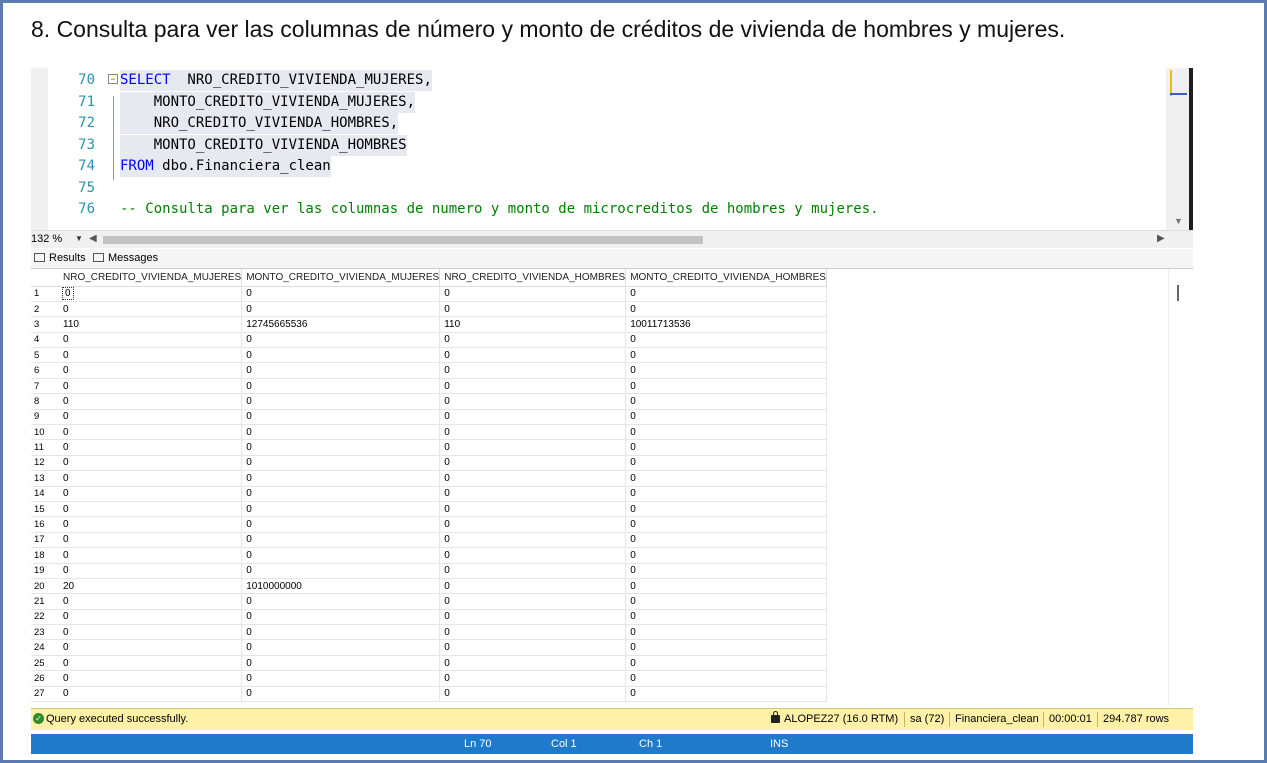 Image resolution: width=1267 pixels, height=763 pixels. Describe the element at coordinates (93, 238) in the screenshot. I see `scroll-left-arrow-icon: ◀` at that location.